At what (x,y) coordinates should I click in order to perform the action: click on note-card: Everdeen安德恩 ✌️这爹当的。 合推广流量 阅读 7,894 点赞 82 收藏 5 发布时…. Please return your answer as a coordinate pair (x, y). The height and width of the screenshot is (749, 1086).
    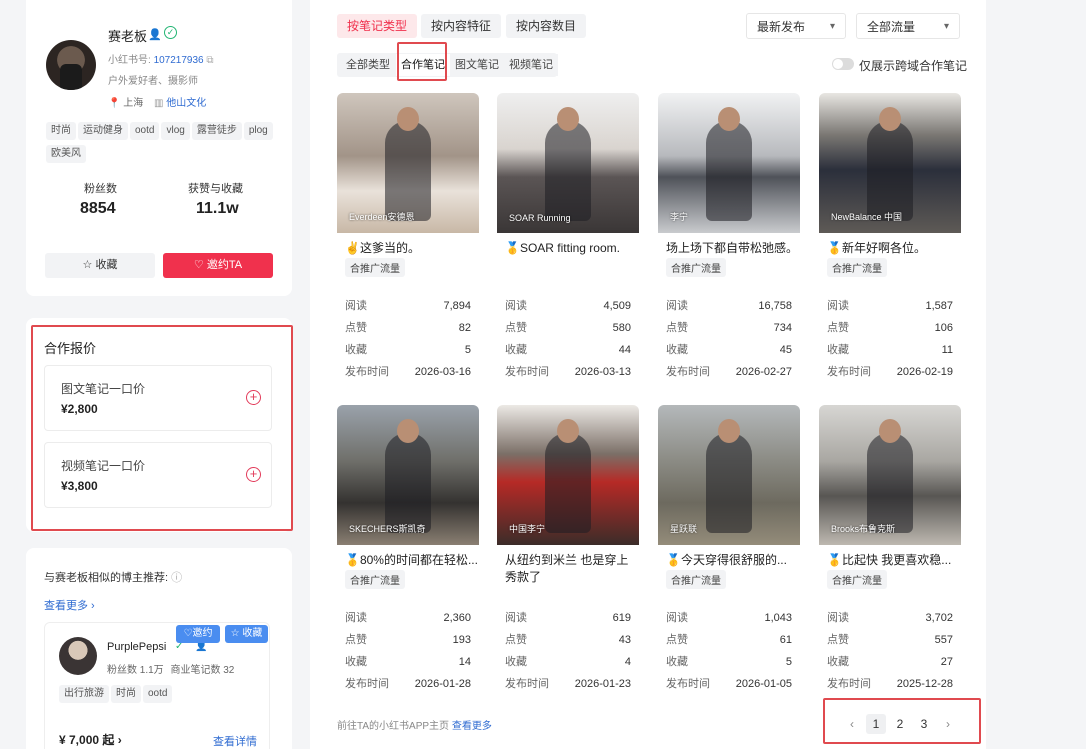
    Looking at the image, I should click on (408, 238).